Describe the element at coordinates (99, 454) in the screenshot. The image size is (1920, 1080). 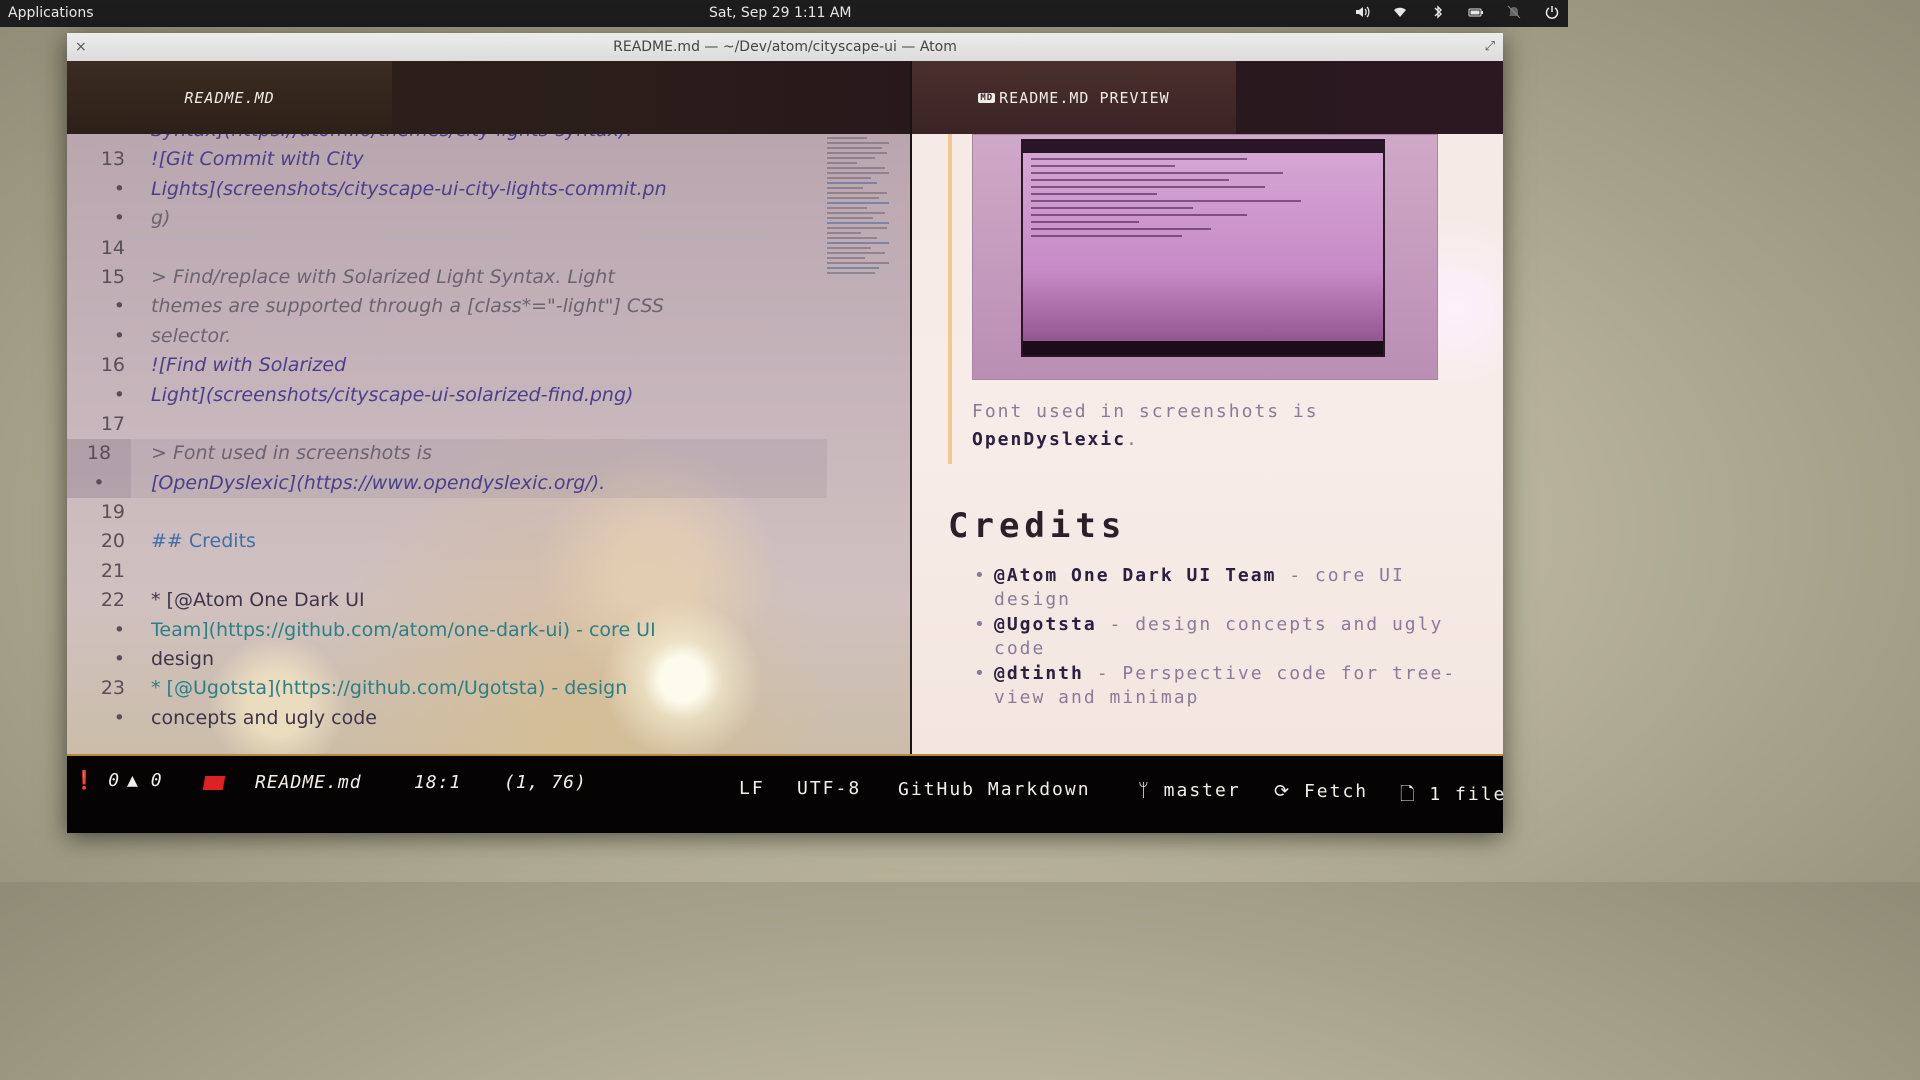
I see `line-number: 18` at that location.